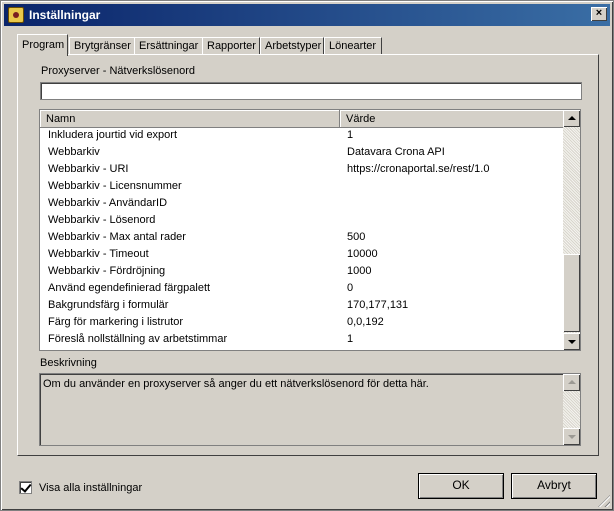 The width and height of the screenshot is (614, 511). What do you see at coordinates (302, 322) in the screenshot?
I see `table-row: Färg för markering i listrutor 0,0,192` at bounding box center [302, 322].